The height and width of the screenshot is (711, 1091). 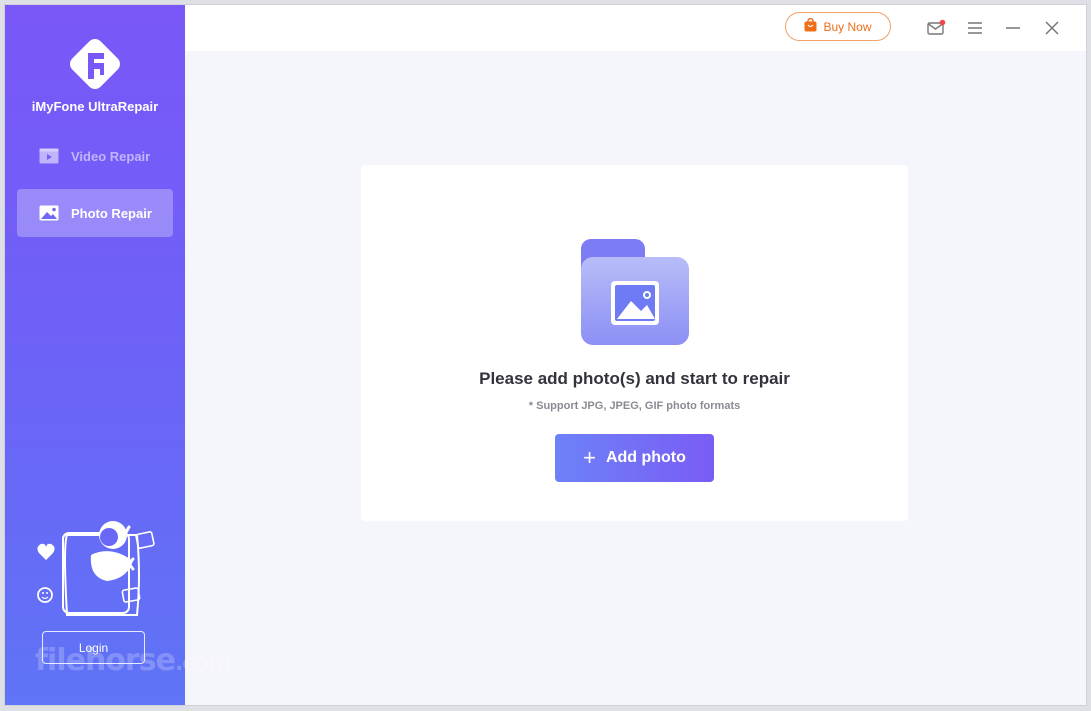 What do you see at coordinates (645, 457) in the screenshot?
I see `add-photo-label: Add photo` at bounding box center [645, 457].